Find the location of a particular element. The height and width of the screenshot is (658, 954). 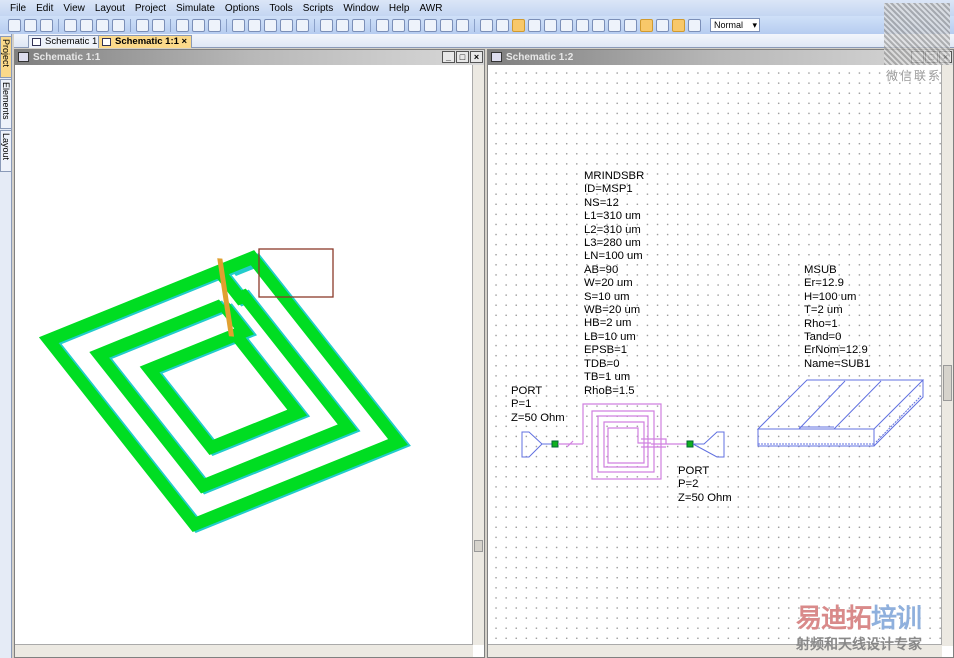

document-tabs: Schematic 1:2 Schematic 1:1 × is located at coordinates (484, 41).